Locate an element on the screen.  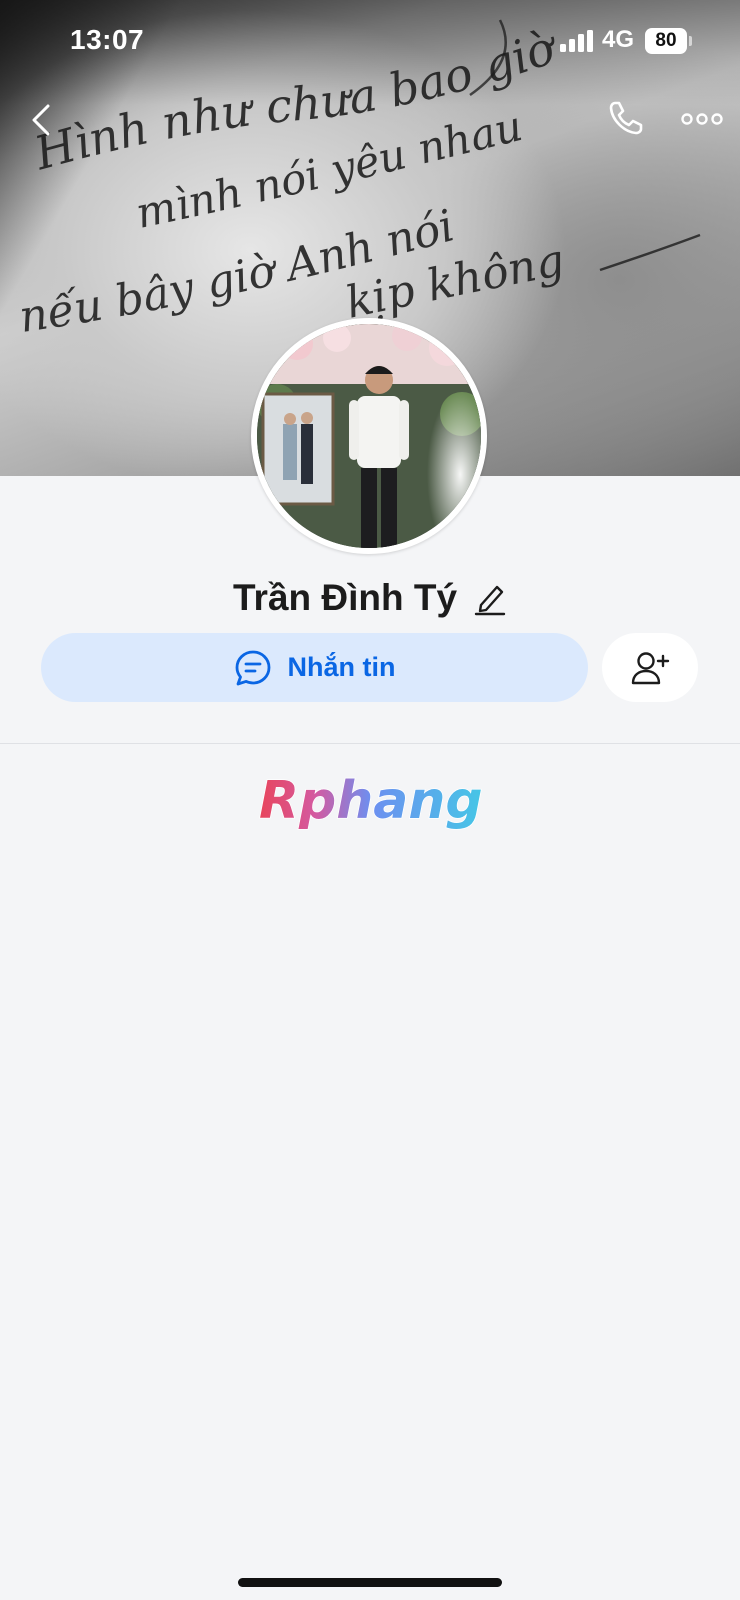
add-friend-button is located at coordinates (650, 667).